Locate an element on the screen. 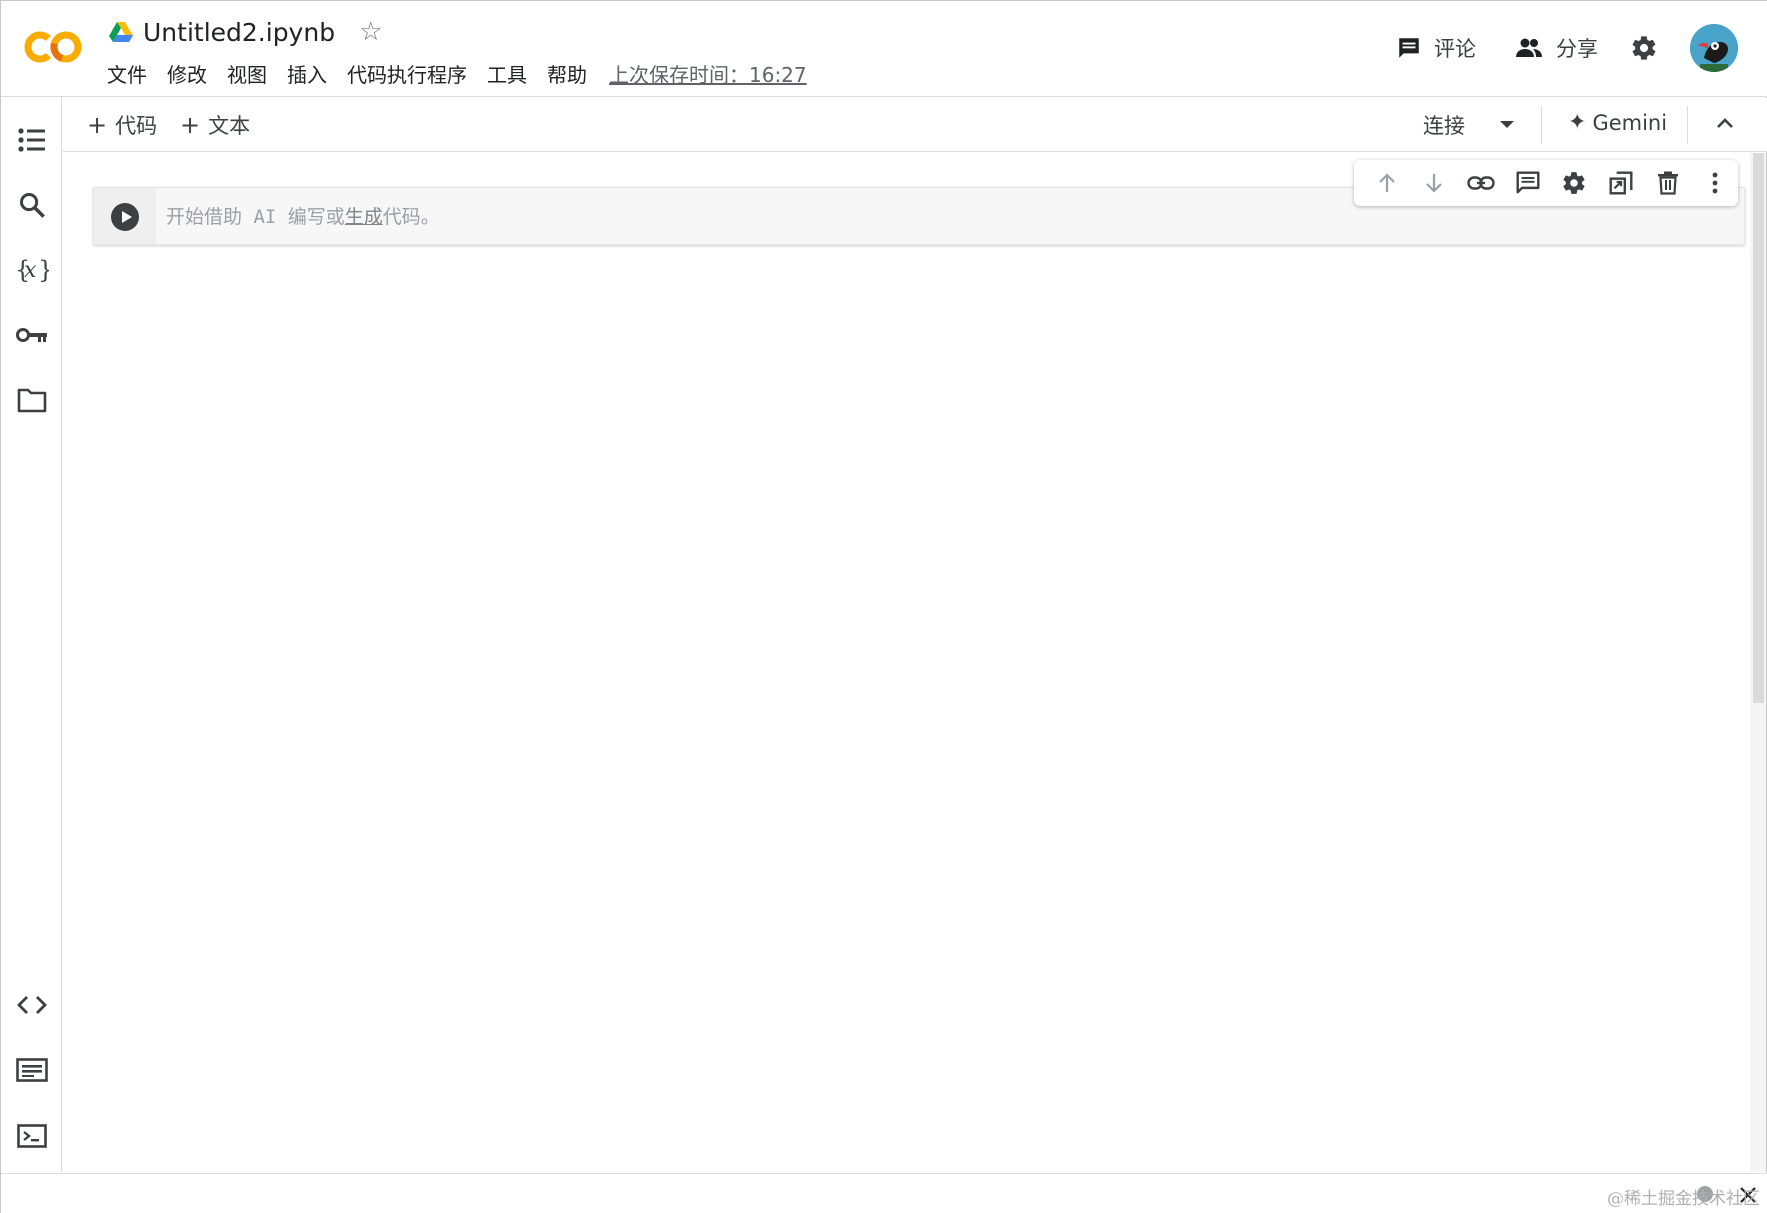 The image size is (1767, 1213). search-button is located at coordinates (32, 205).